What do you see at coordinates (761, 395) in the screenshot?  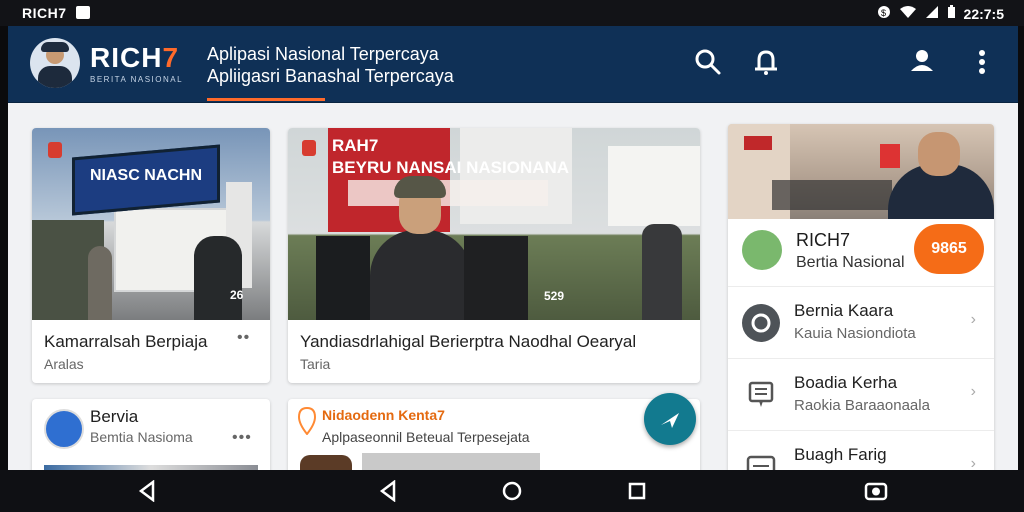 I see `message-icon` at bounding box center [761, 395].